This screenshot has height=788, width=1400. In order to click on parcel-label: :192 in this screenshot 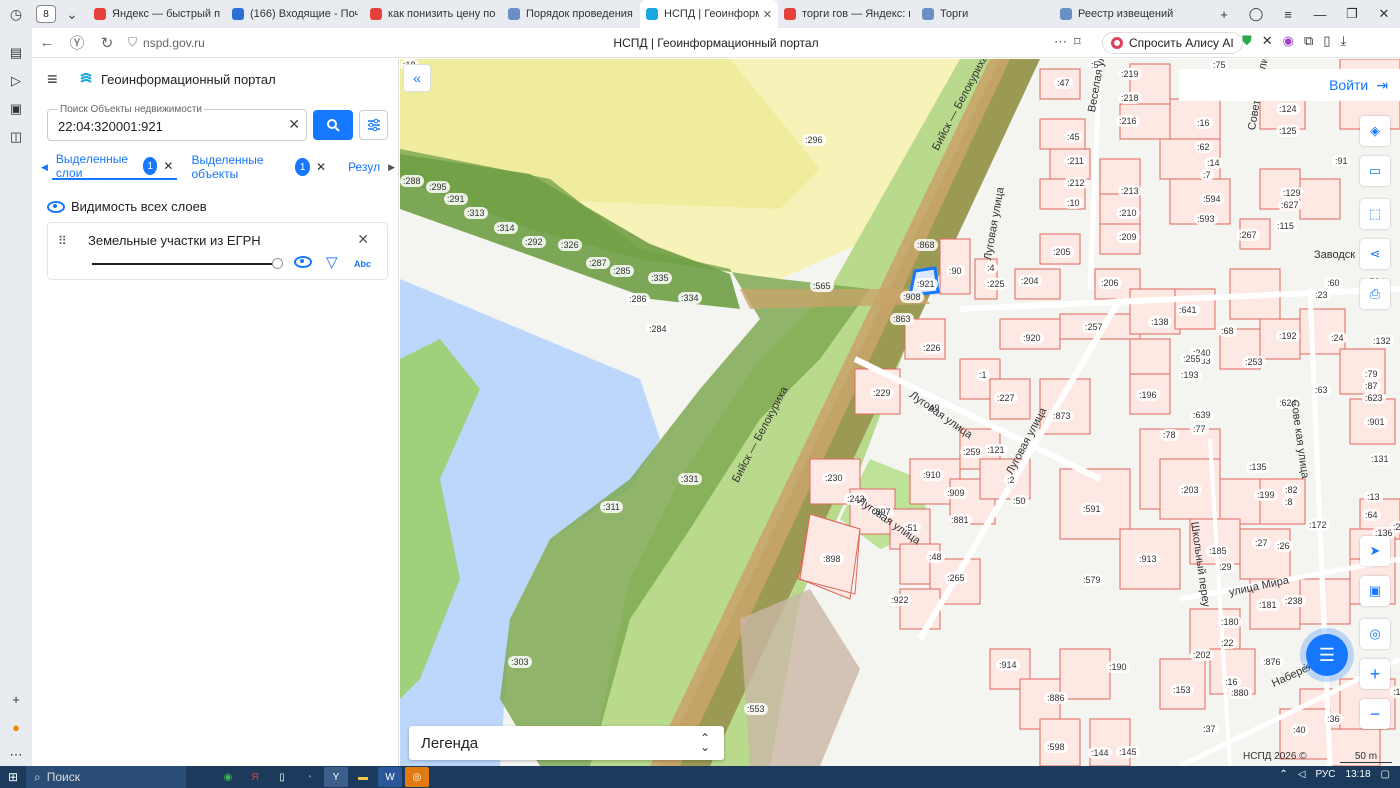, I will do `click(1288, 336)`.